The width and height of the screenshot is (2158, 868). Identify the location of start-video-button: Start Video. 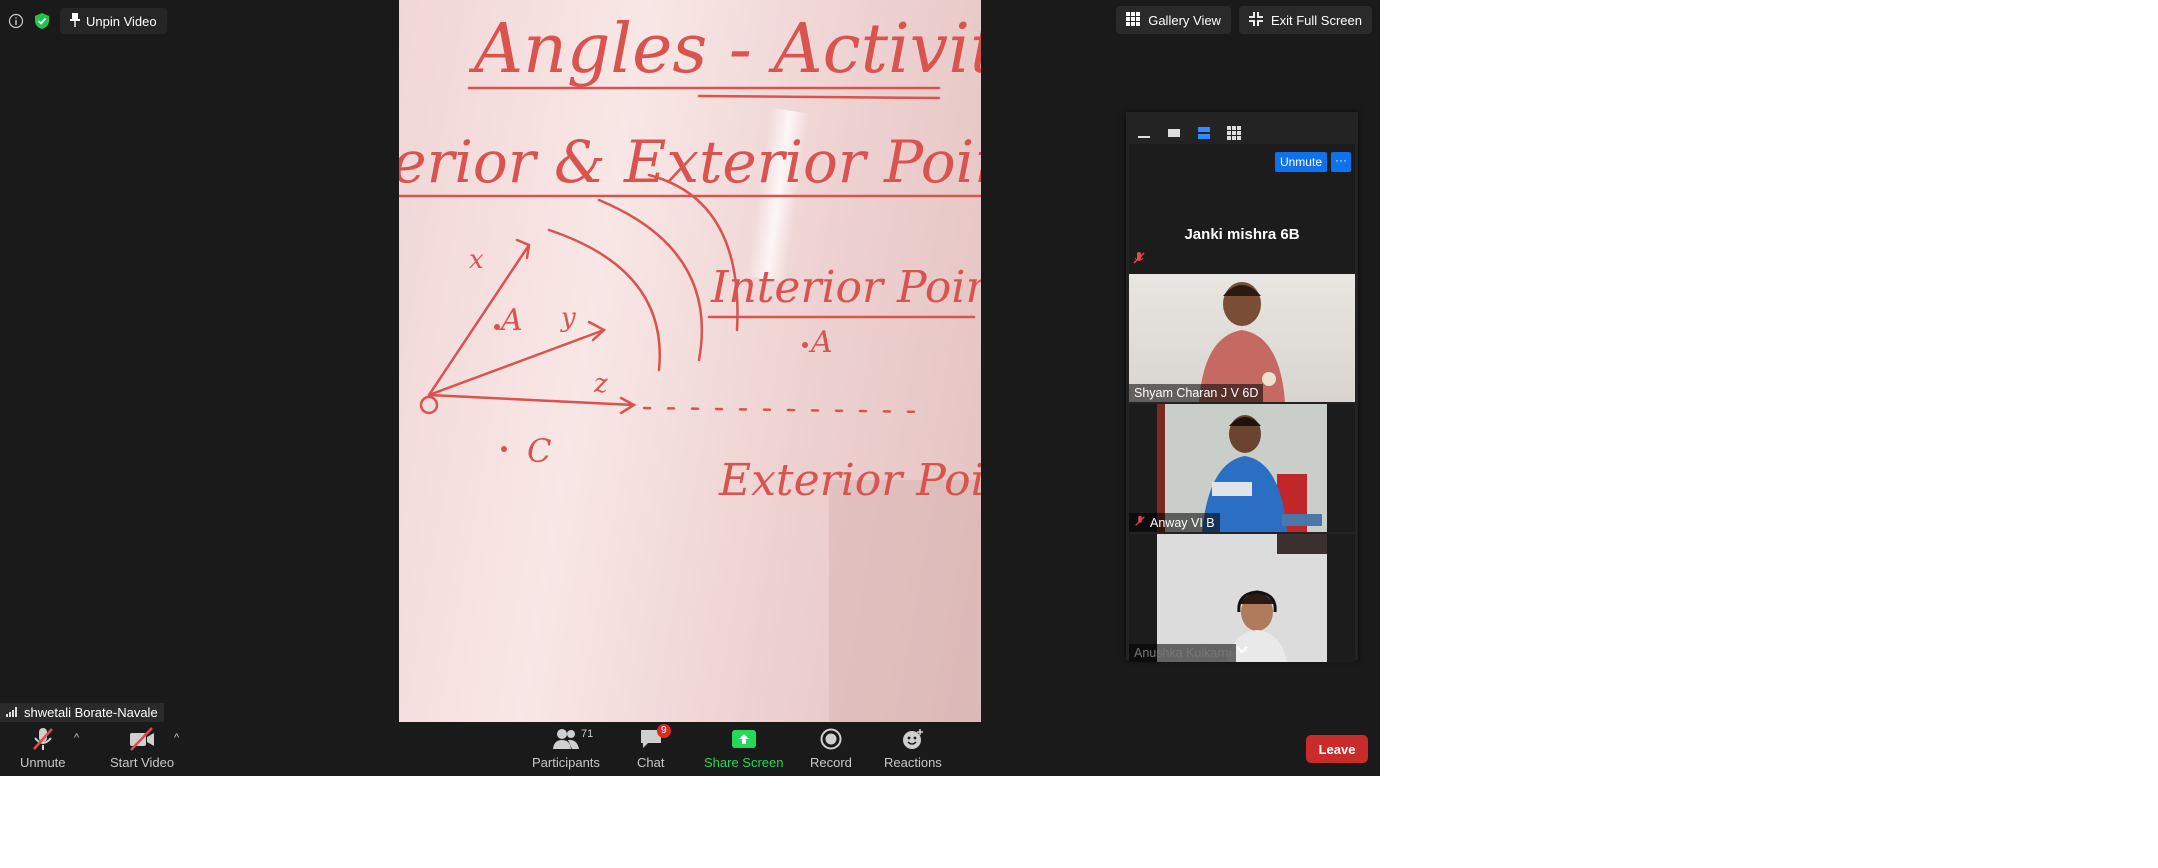
(142, 748).